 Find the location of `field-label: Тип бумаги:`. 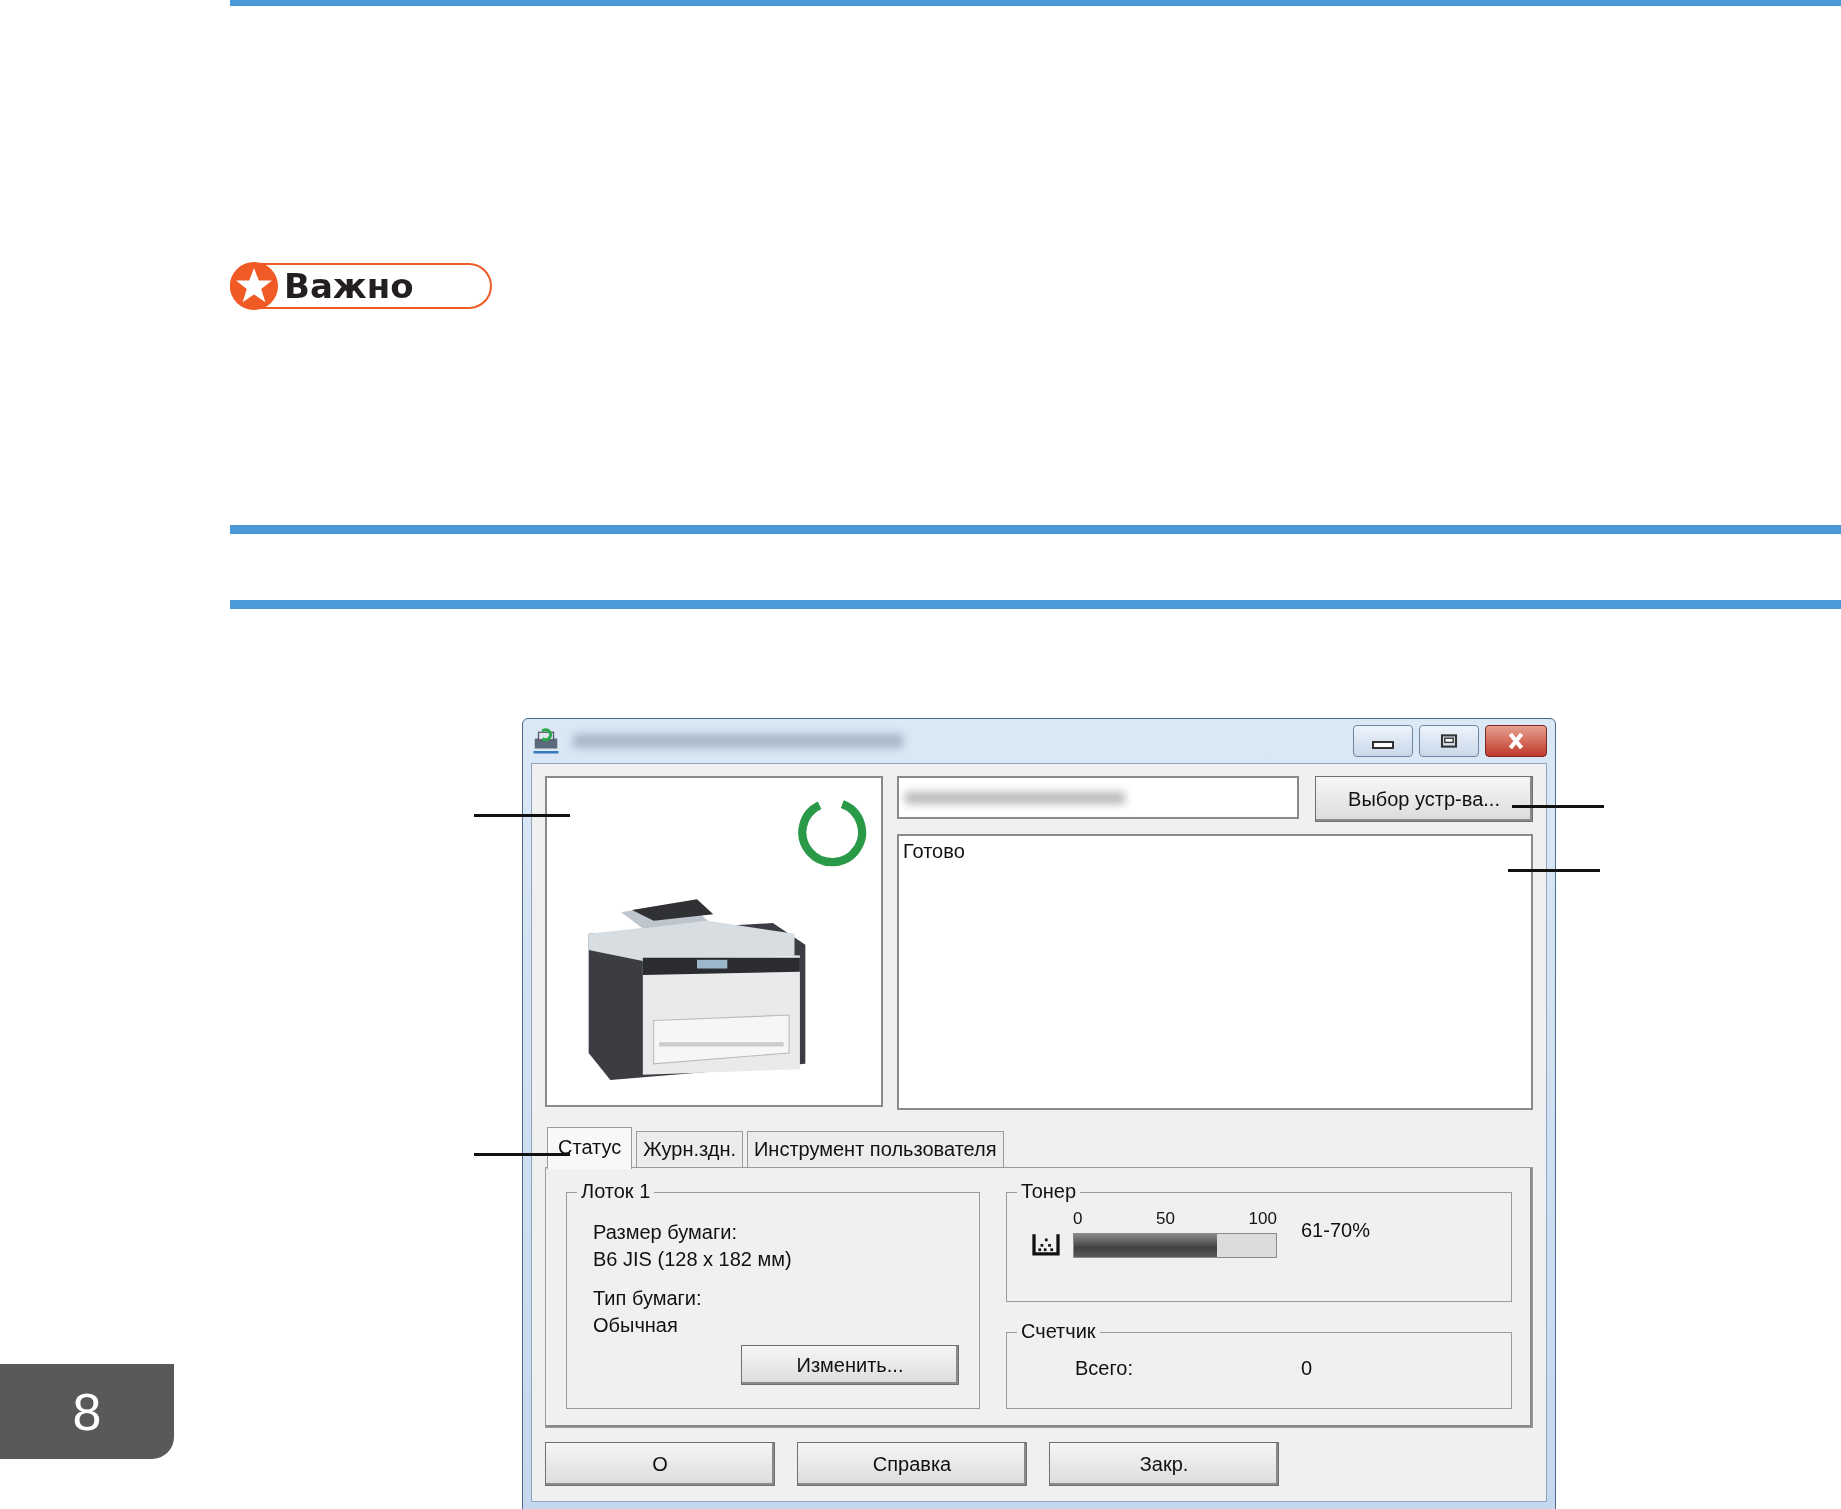

field-label: Тип бумаги: is located at coordinates (648, 1298).